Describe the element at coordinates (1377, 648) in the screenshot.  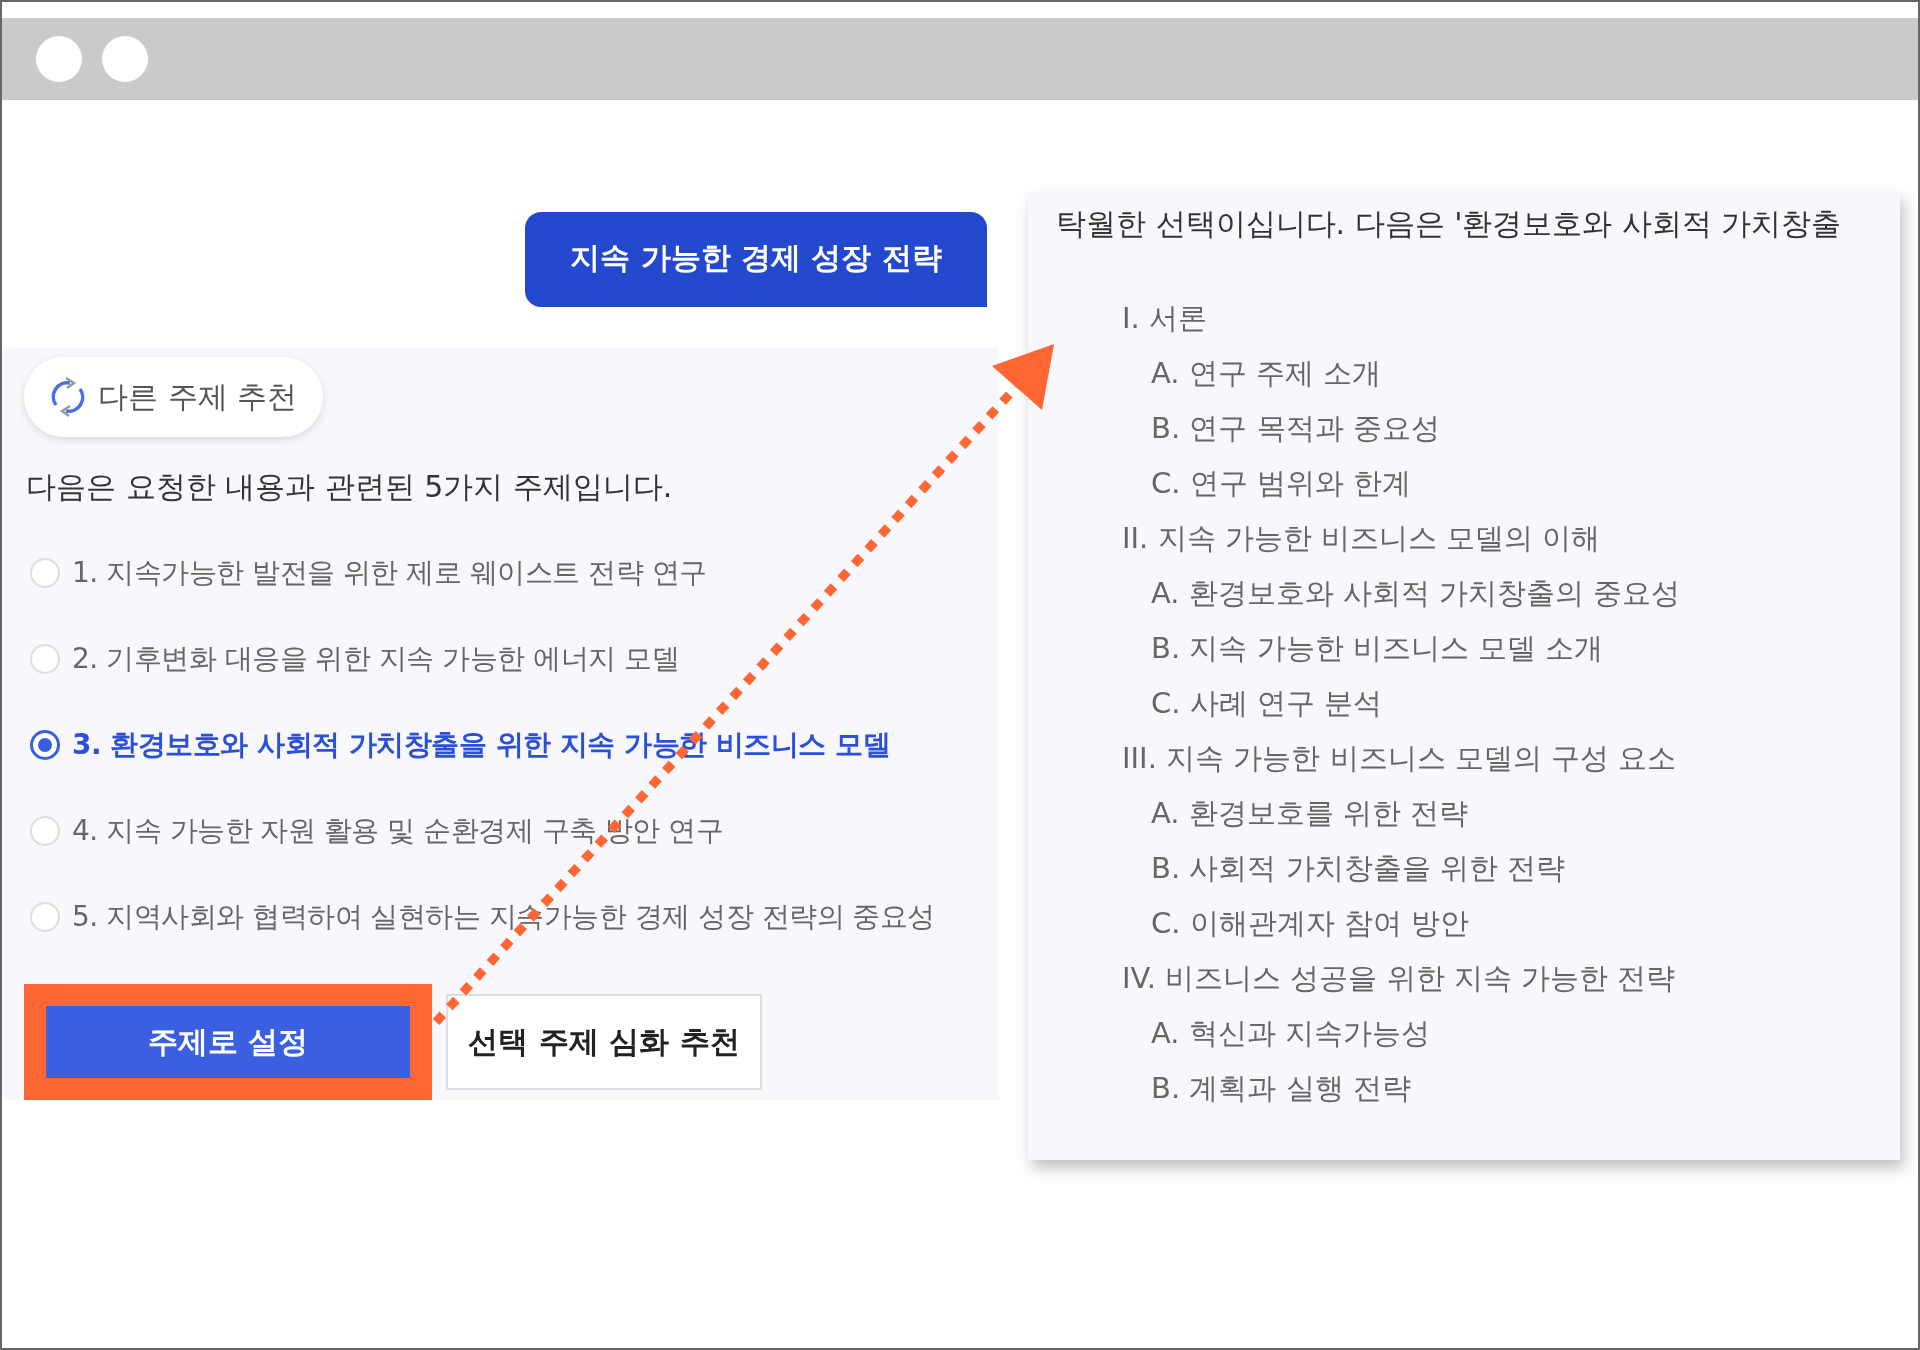
I see `outline-item: B. 지속 가능한 비즈니스 모델 소개` at that location.